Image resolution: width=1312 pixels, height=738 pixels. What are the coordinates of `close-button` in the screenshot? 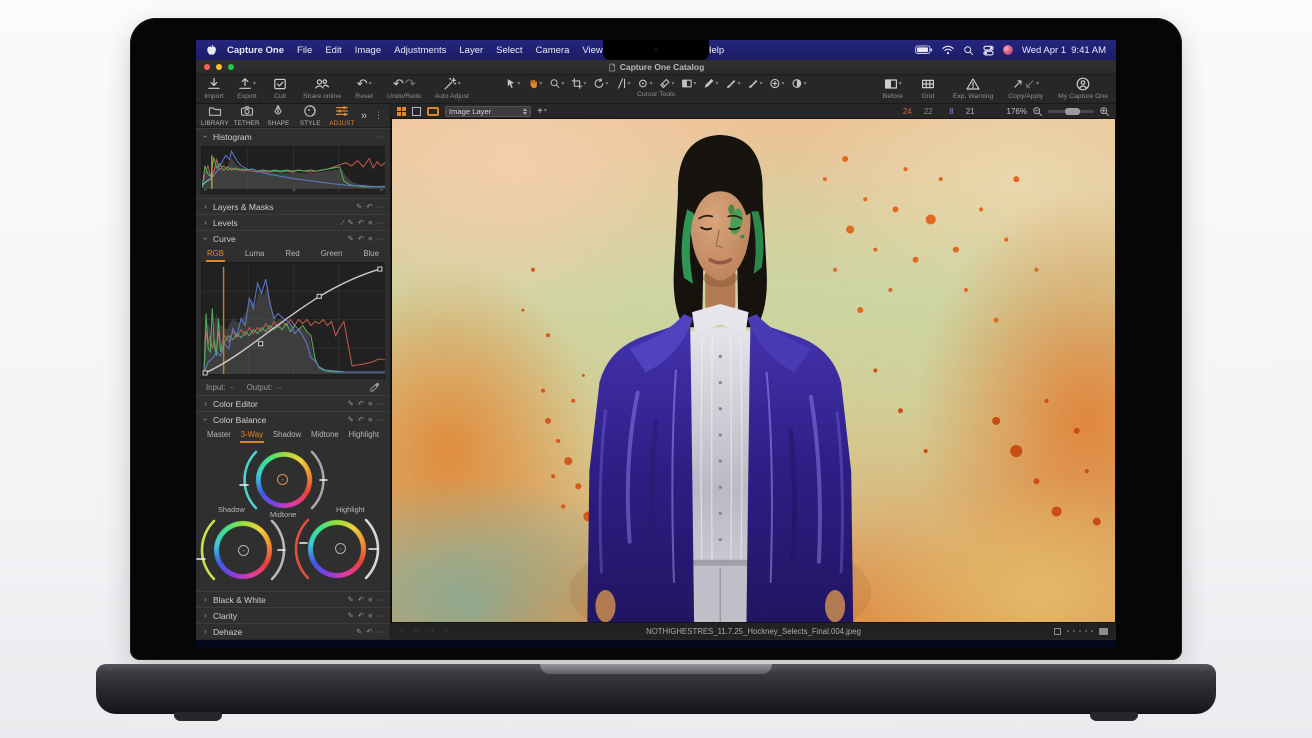 It's located at (207, 67).